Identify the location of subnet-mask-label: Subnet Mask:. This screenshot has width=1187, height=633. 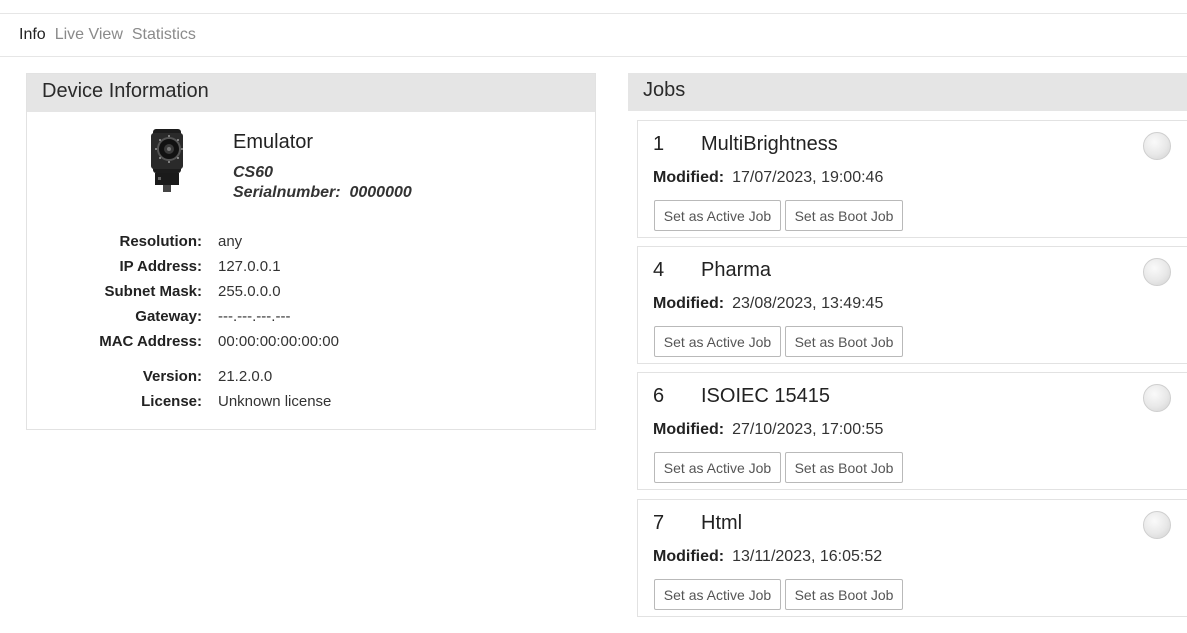
(153, 291).